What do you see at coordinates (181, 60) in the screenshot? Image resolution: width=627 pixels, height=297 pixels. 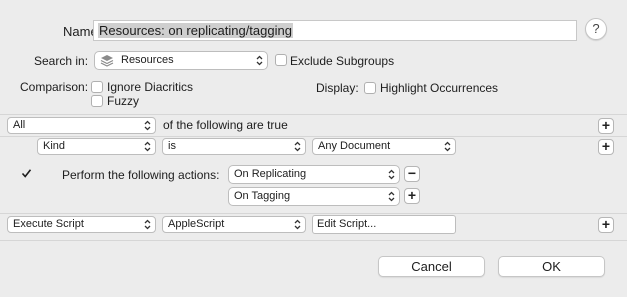 I see `search-in-popup: Resources` at bounding box center [181, 60].